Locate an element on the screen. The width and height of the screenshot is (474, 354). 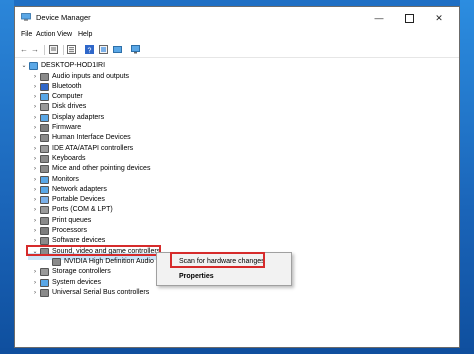
tree-item-label: NVIDIA High Definition Audio is located at coordinates (109, 261).